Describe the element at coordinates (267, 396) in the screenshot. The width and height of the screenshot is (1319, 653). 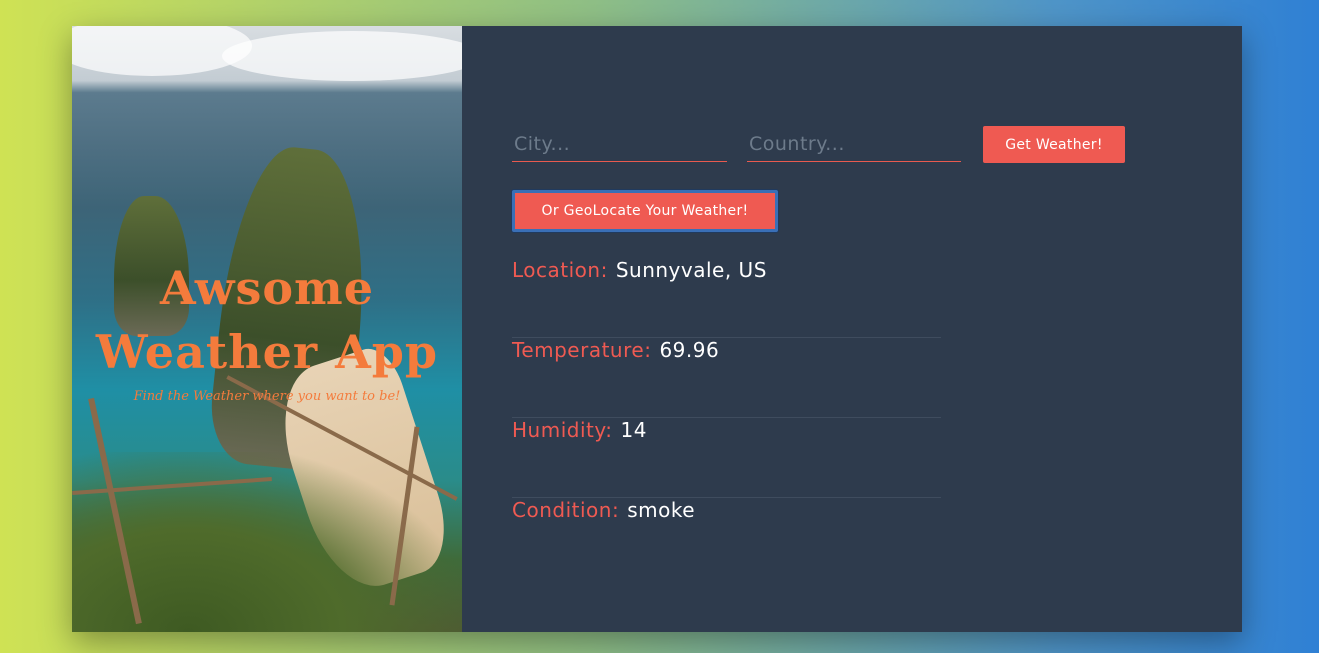
I see `app-subtitle: Find the Weather where you want to be!` at that location.